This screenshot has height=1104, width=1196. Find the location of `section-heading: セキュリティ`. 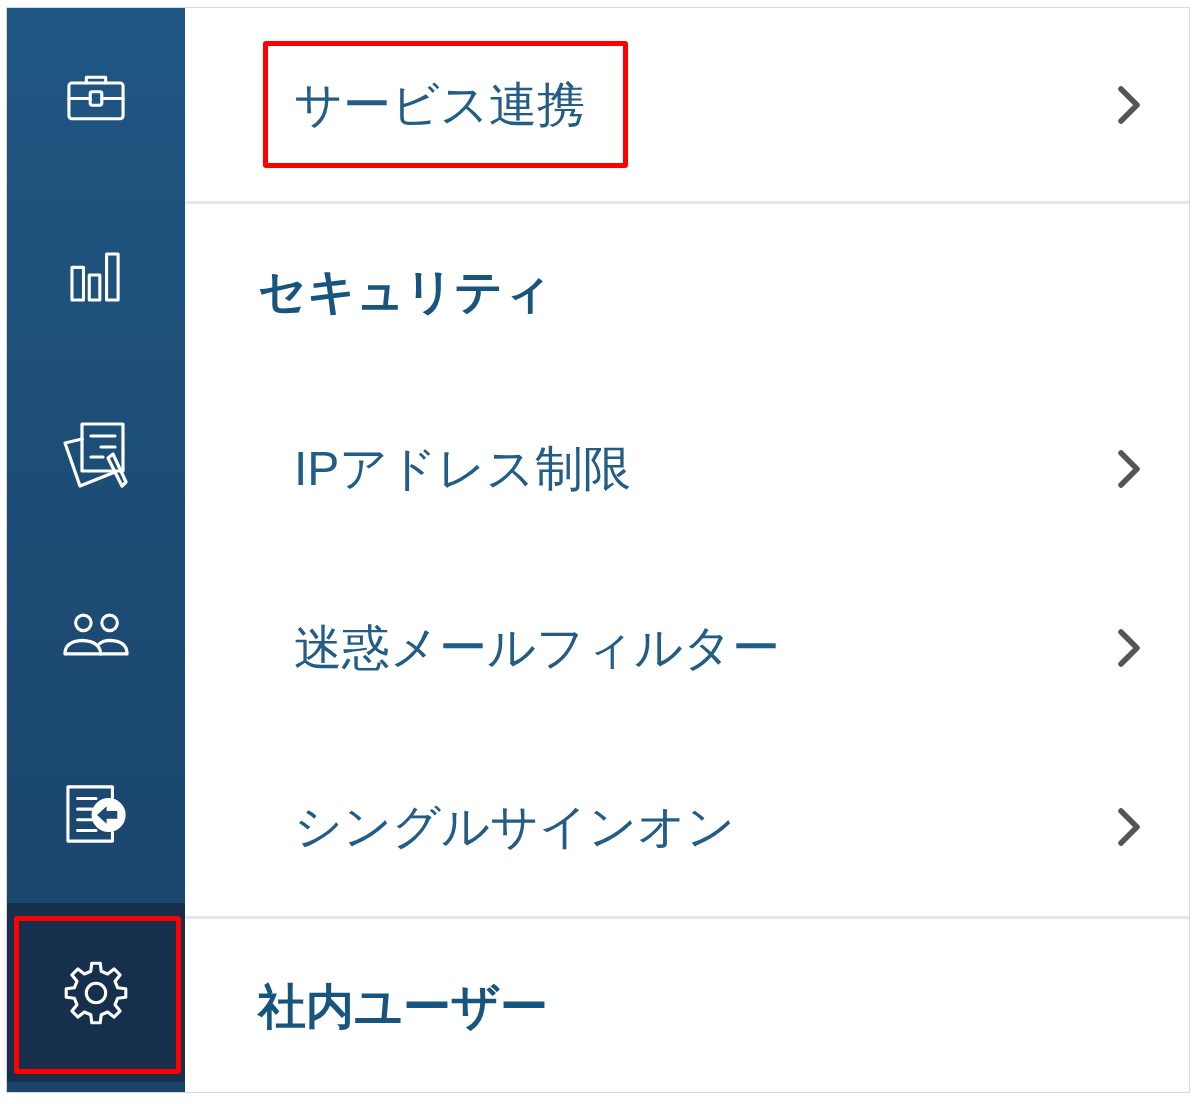

section-heading: セキュリティ is located at coordinates (405, 291).